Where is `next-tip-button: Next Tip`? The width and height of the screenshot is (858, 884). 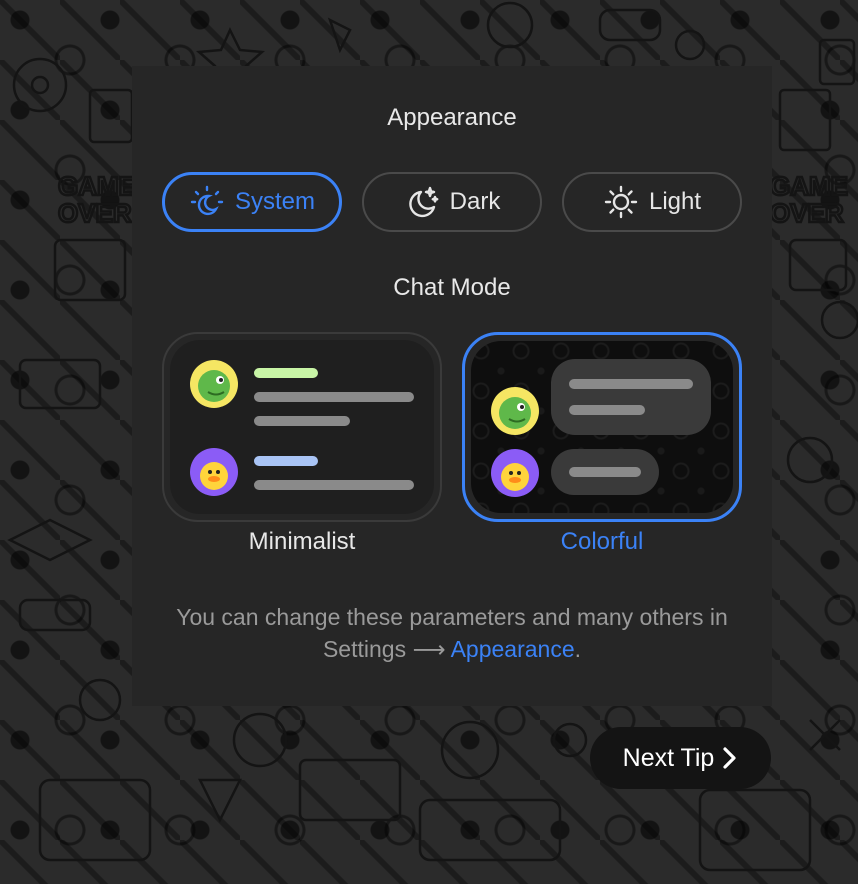
next-tip-button: Next Tip is located at coordinates (680, 758).